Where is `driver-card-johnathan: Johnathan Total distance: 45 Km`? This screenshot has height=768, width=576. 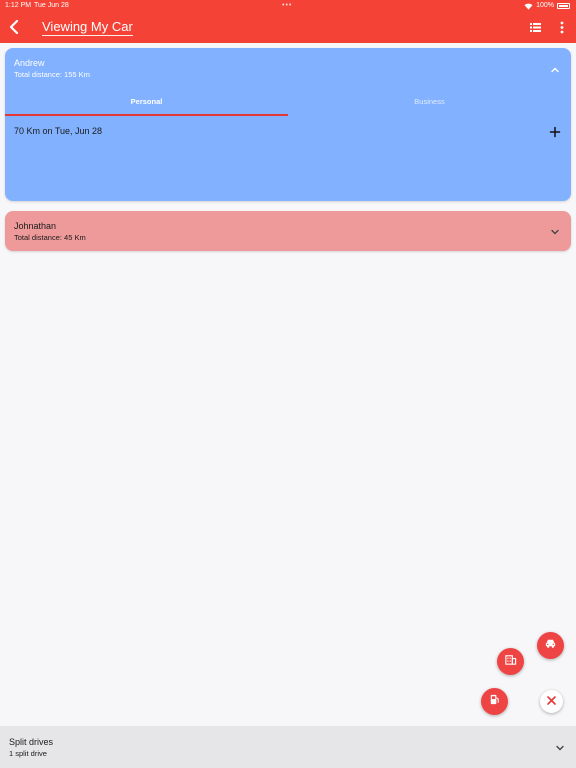
driver-card-johnathan: Johnathan Total distance: 45 Km is located at coordinates (288, 231).